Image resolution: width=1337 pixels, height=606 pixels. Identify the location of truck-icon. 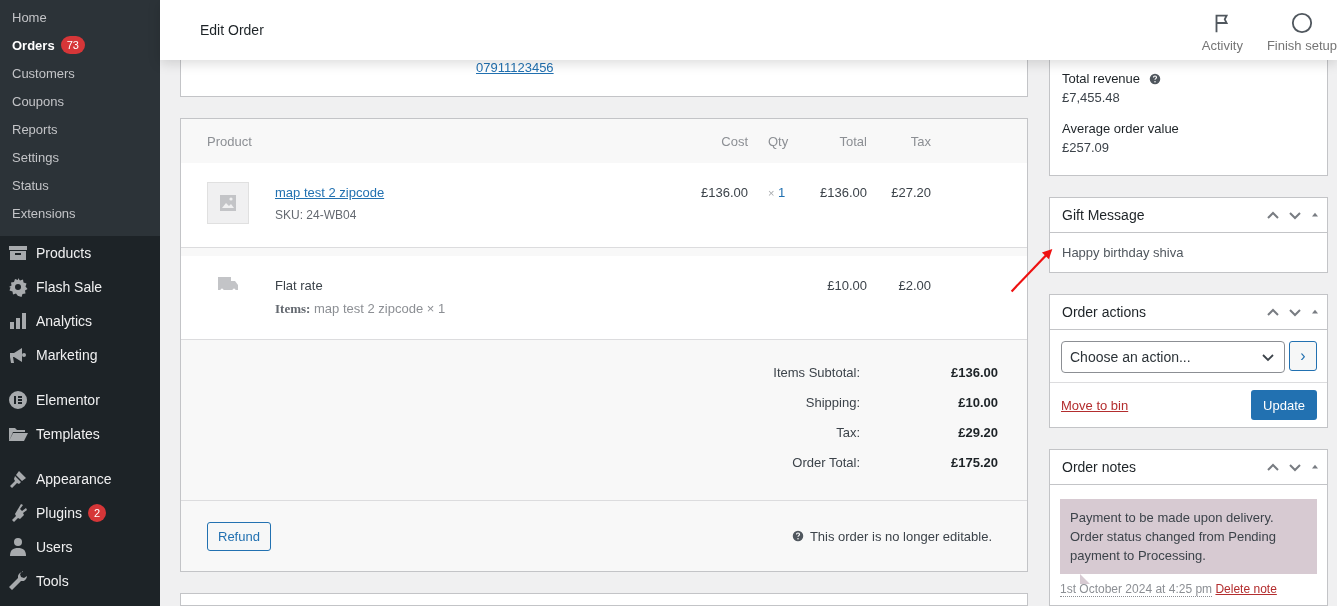
(228, 284).